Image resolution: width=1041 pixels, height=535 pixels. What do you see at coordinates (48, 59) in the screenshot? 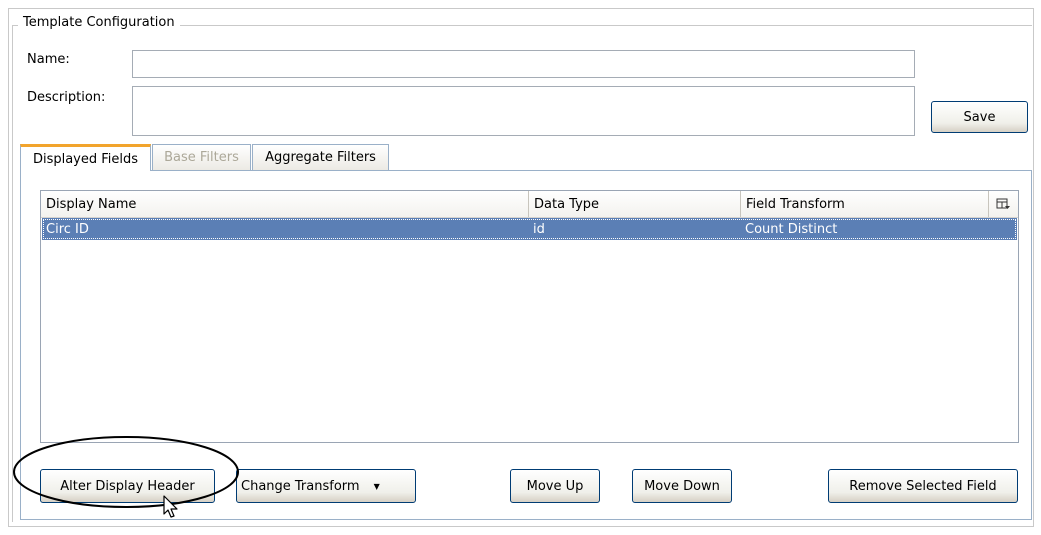
I see `name-label: Name:` at bounding box center [48, 59].